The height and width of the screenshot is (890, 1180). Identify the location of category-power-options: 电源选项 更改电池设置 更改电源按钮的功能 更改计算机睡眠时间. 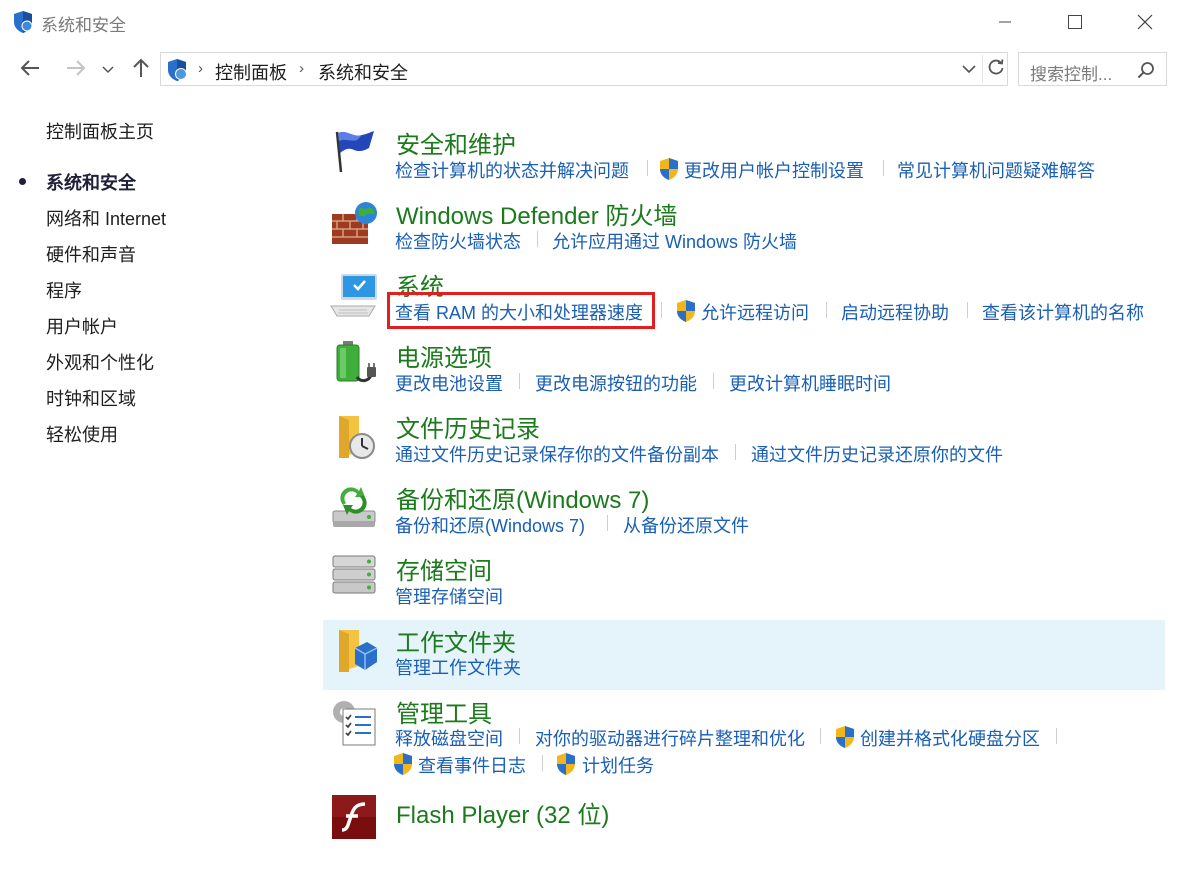
(744, 367).